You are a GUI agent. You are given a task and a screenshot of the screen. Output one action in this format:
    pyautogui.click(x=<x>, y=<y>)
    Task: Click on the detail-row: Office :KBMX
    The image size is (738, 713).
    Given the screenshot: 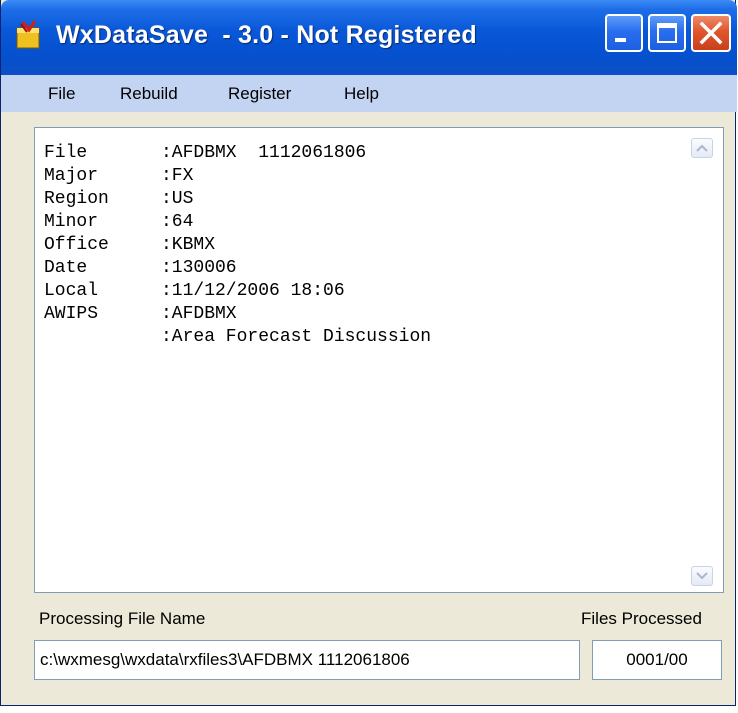 What is the action you would take?
    pyautogui.click(x=237, y=245)
    